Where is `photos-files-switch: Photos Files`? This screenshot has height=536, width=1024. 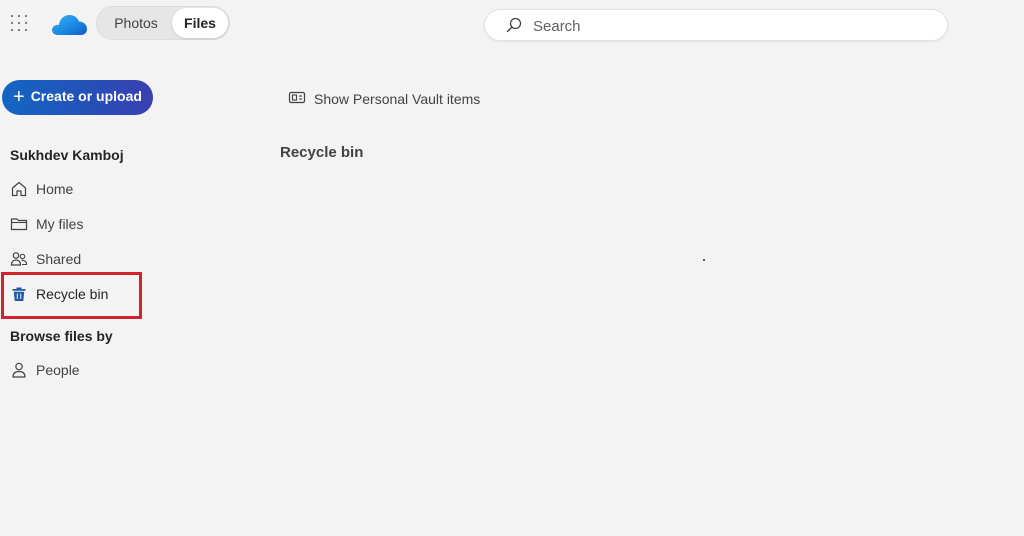
photos-files-switch: Photos Files is located at coordinates (163, 23).